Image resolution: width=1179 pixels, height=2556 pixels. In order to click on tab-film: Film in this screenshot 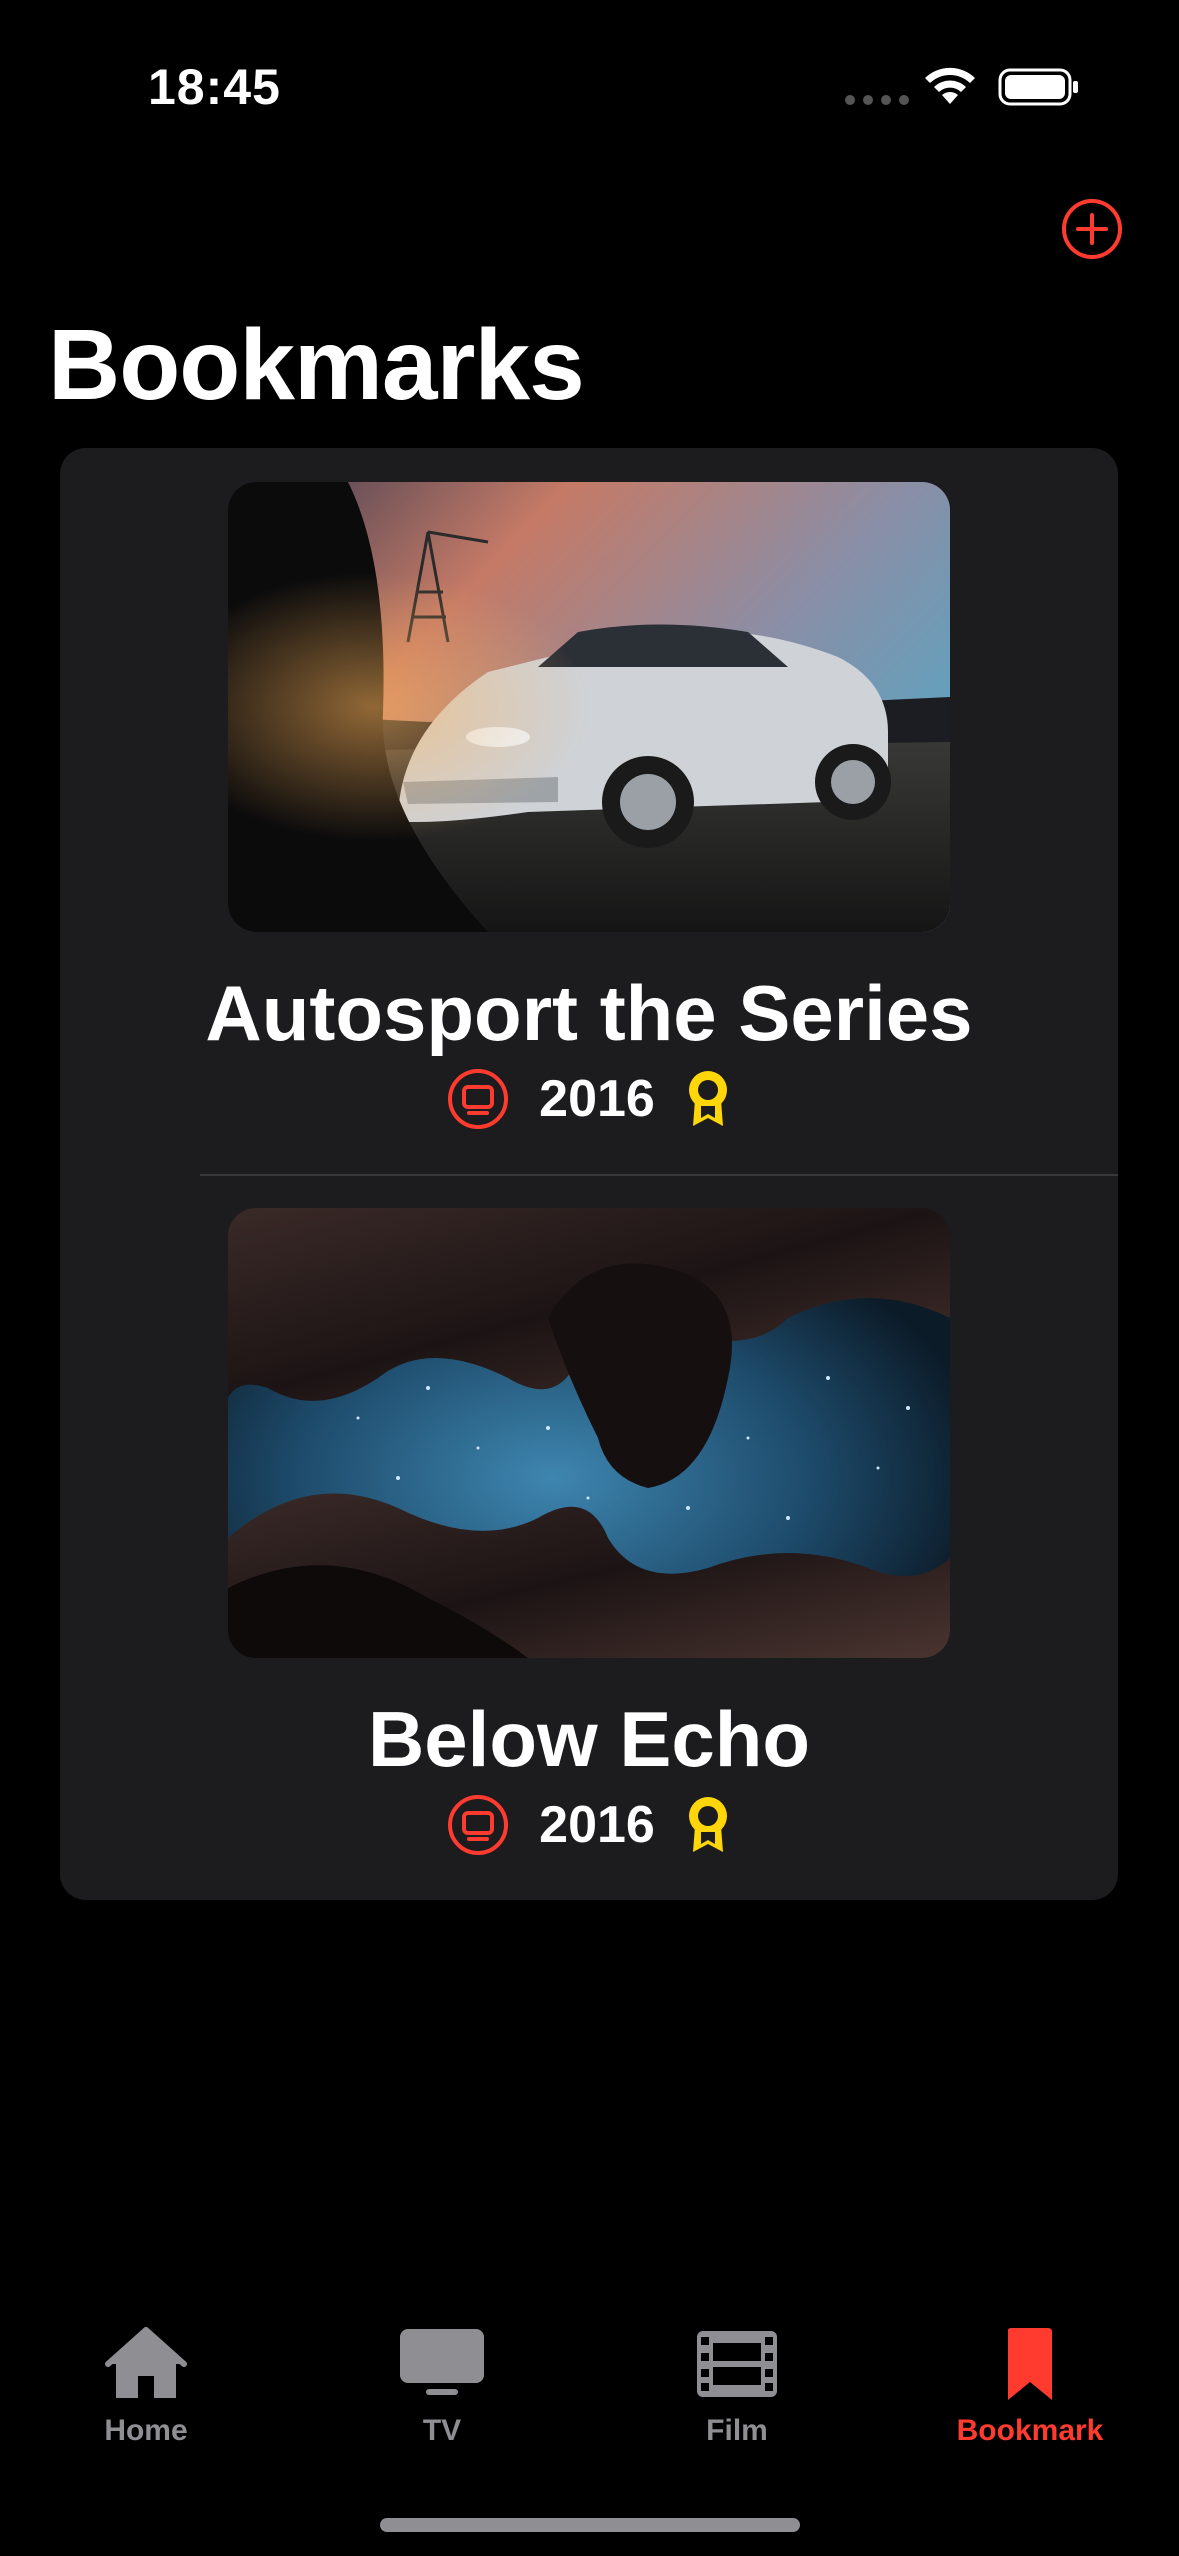, I will do `click(737, 2394)`.